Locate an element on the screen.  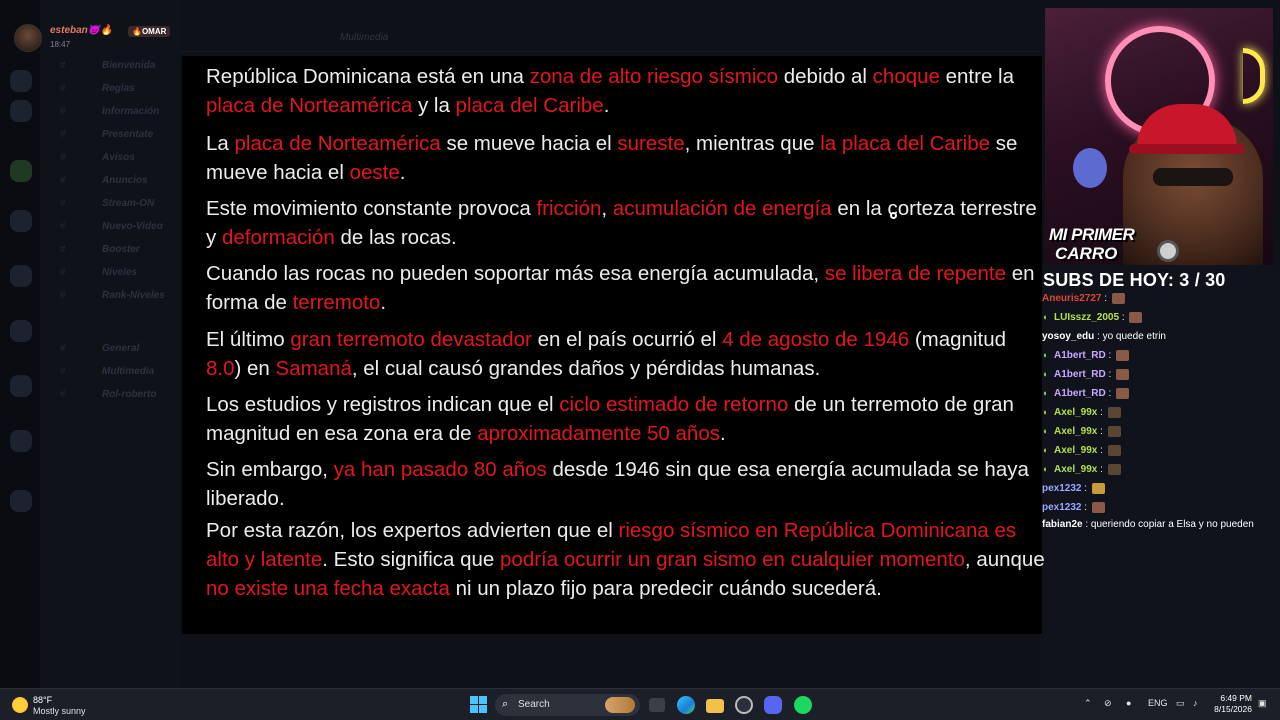
volume-icon: ♪ is located at coordinates (1195, 703).